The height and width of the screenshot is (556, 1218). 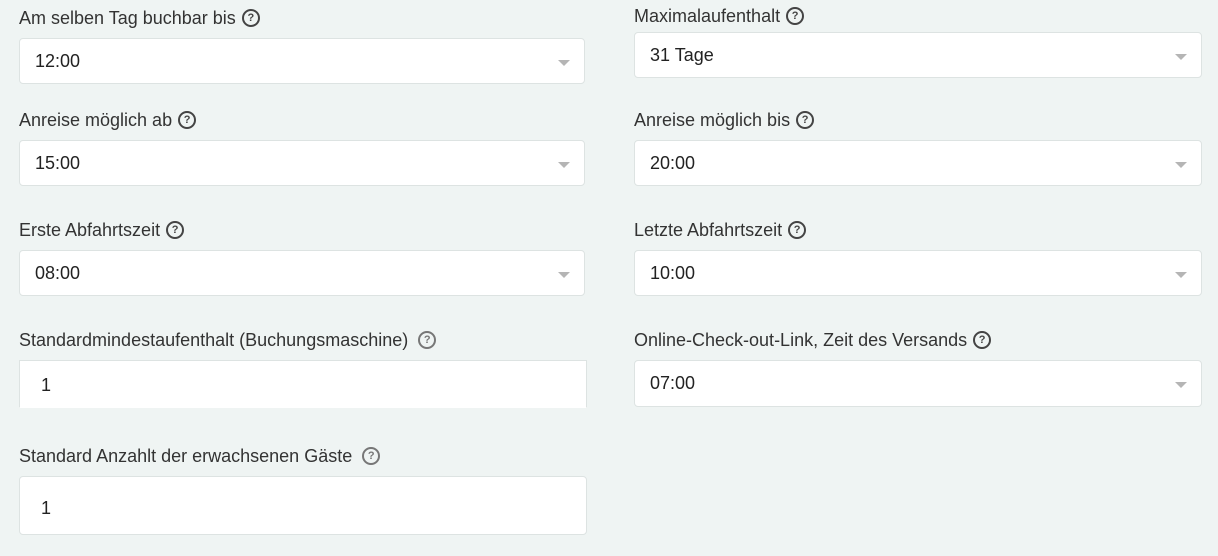 I want to click on max-stay-label: Maximalaufenthalt ?, so click(x=719, y=16).